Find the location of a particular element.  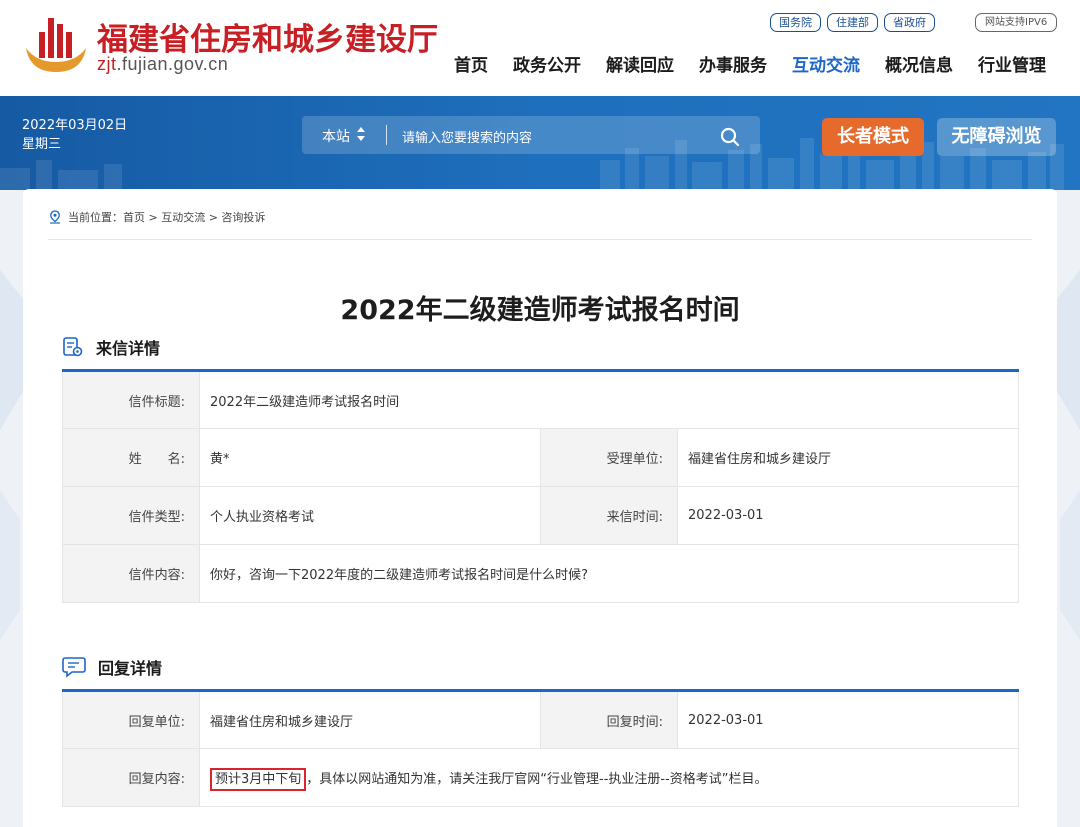

table-row: 信件标题: 2022年二级建造师考试报名时间 is located at coordinates (540, 399).